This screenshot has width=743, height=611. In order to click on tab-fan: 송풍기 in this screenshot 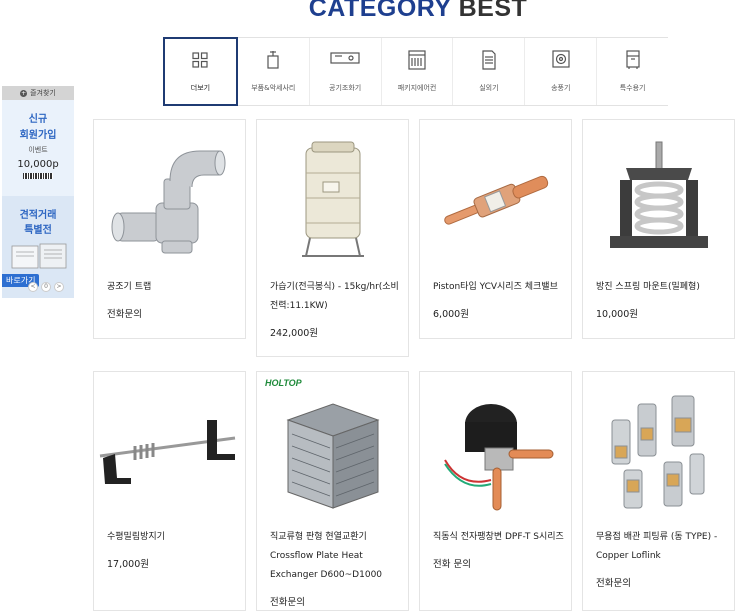, I will do `click(561, 71)`.